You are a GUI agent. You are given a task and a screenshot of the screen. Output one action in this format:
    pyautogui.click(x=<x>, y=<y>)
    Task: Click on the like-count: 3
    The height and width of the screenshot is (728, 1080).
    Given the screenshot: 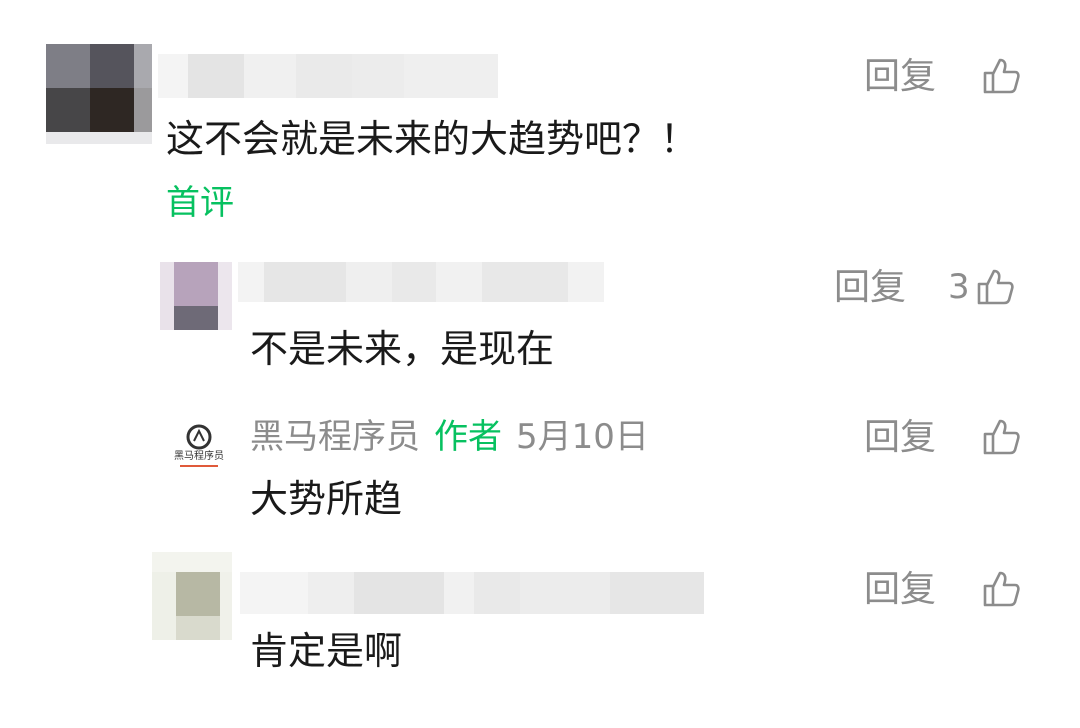 What is the action you would take?
    pyautogui.click(x=959, y=287)
    